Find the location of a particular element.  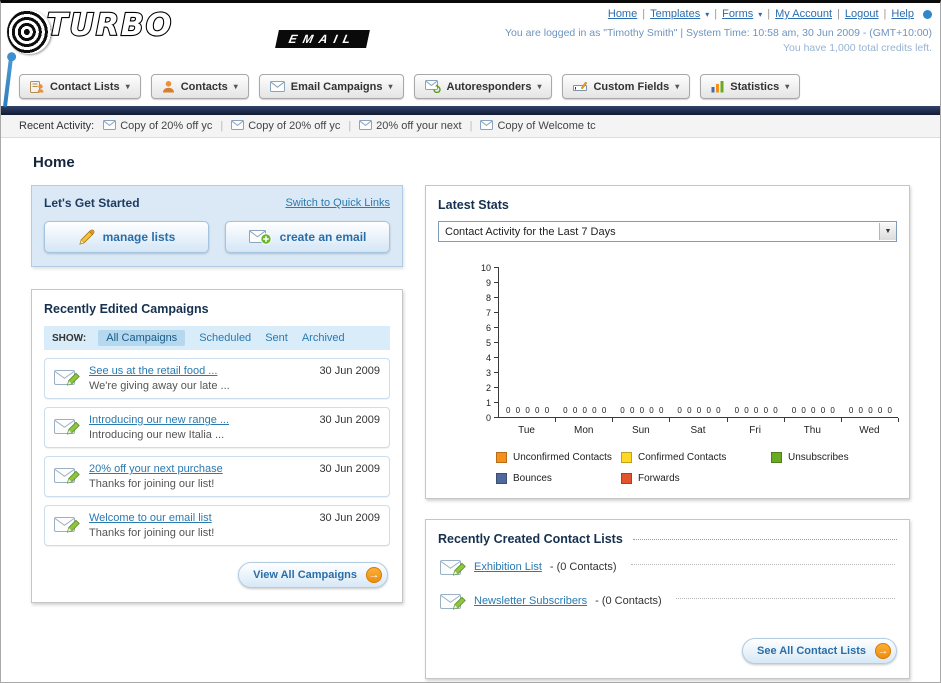

campaign-tab-sent: Sent is located at coordinates (276, 338).